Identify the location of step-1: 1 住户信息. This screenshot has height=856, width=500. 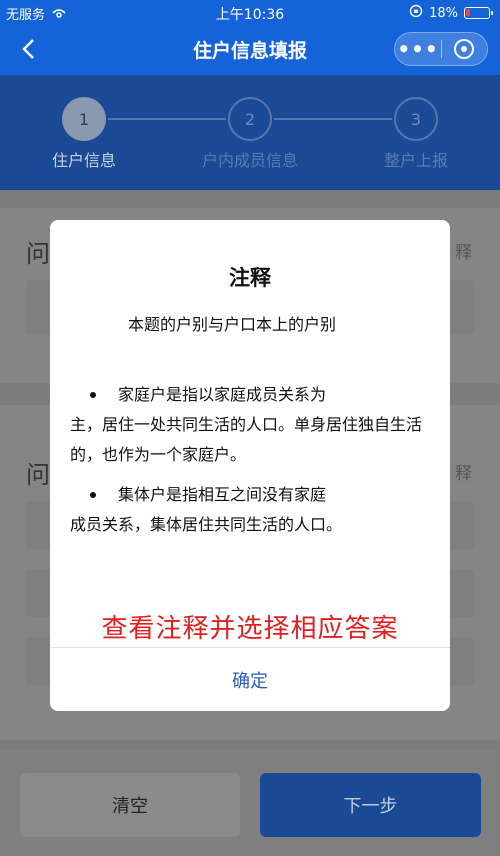
(84, 134).